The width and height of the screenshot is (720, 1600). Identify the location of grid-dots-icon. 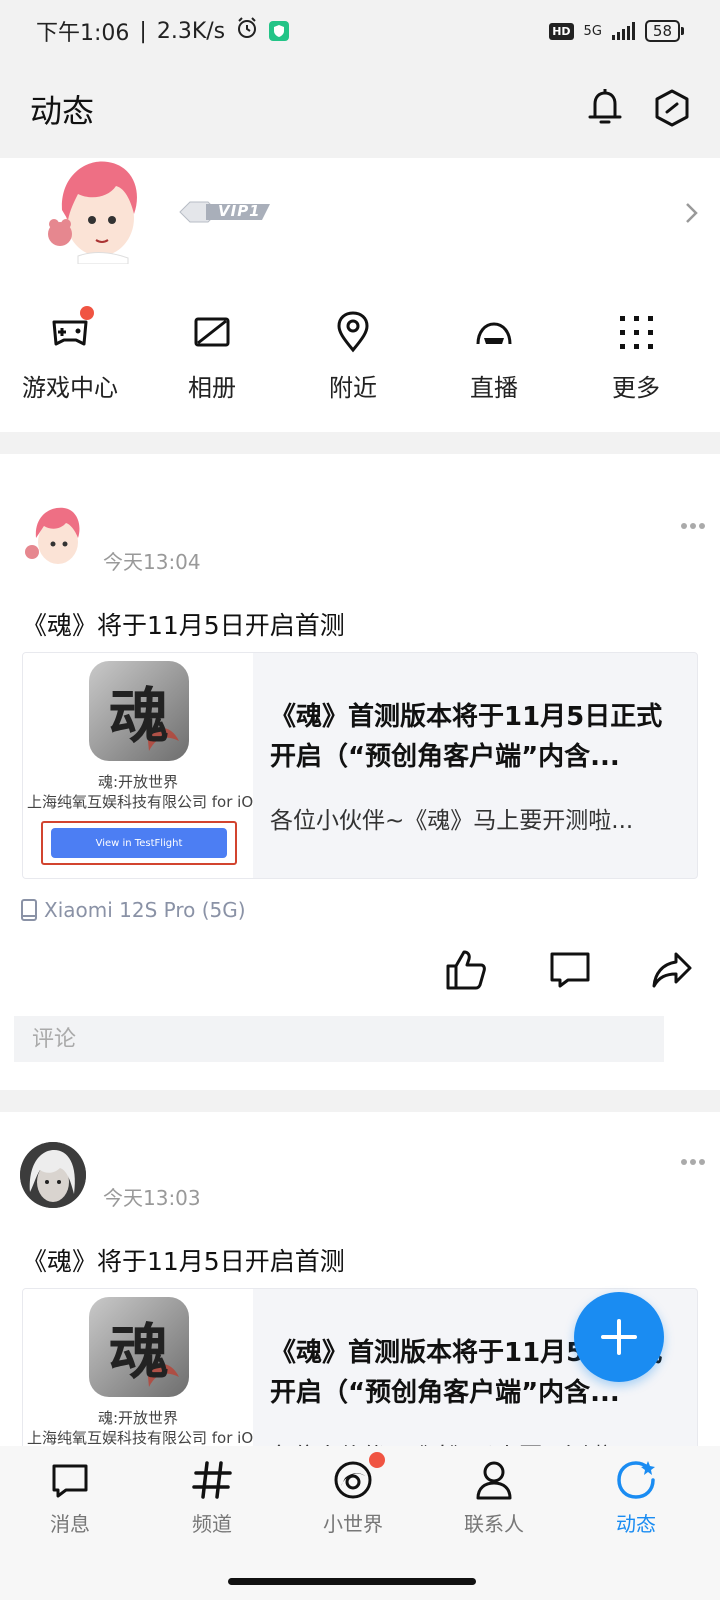
(636, 332).